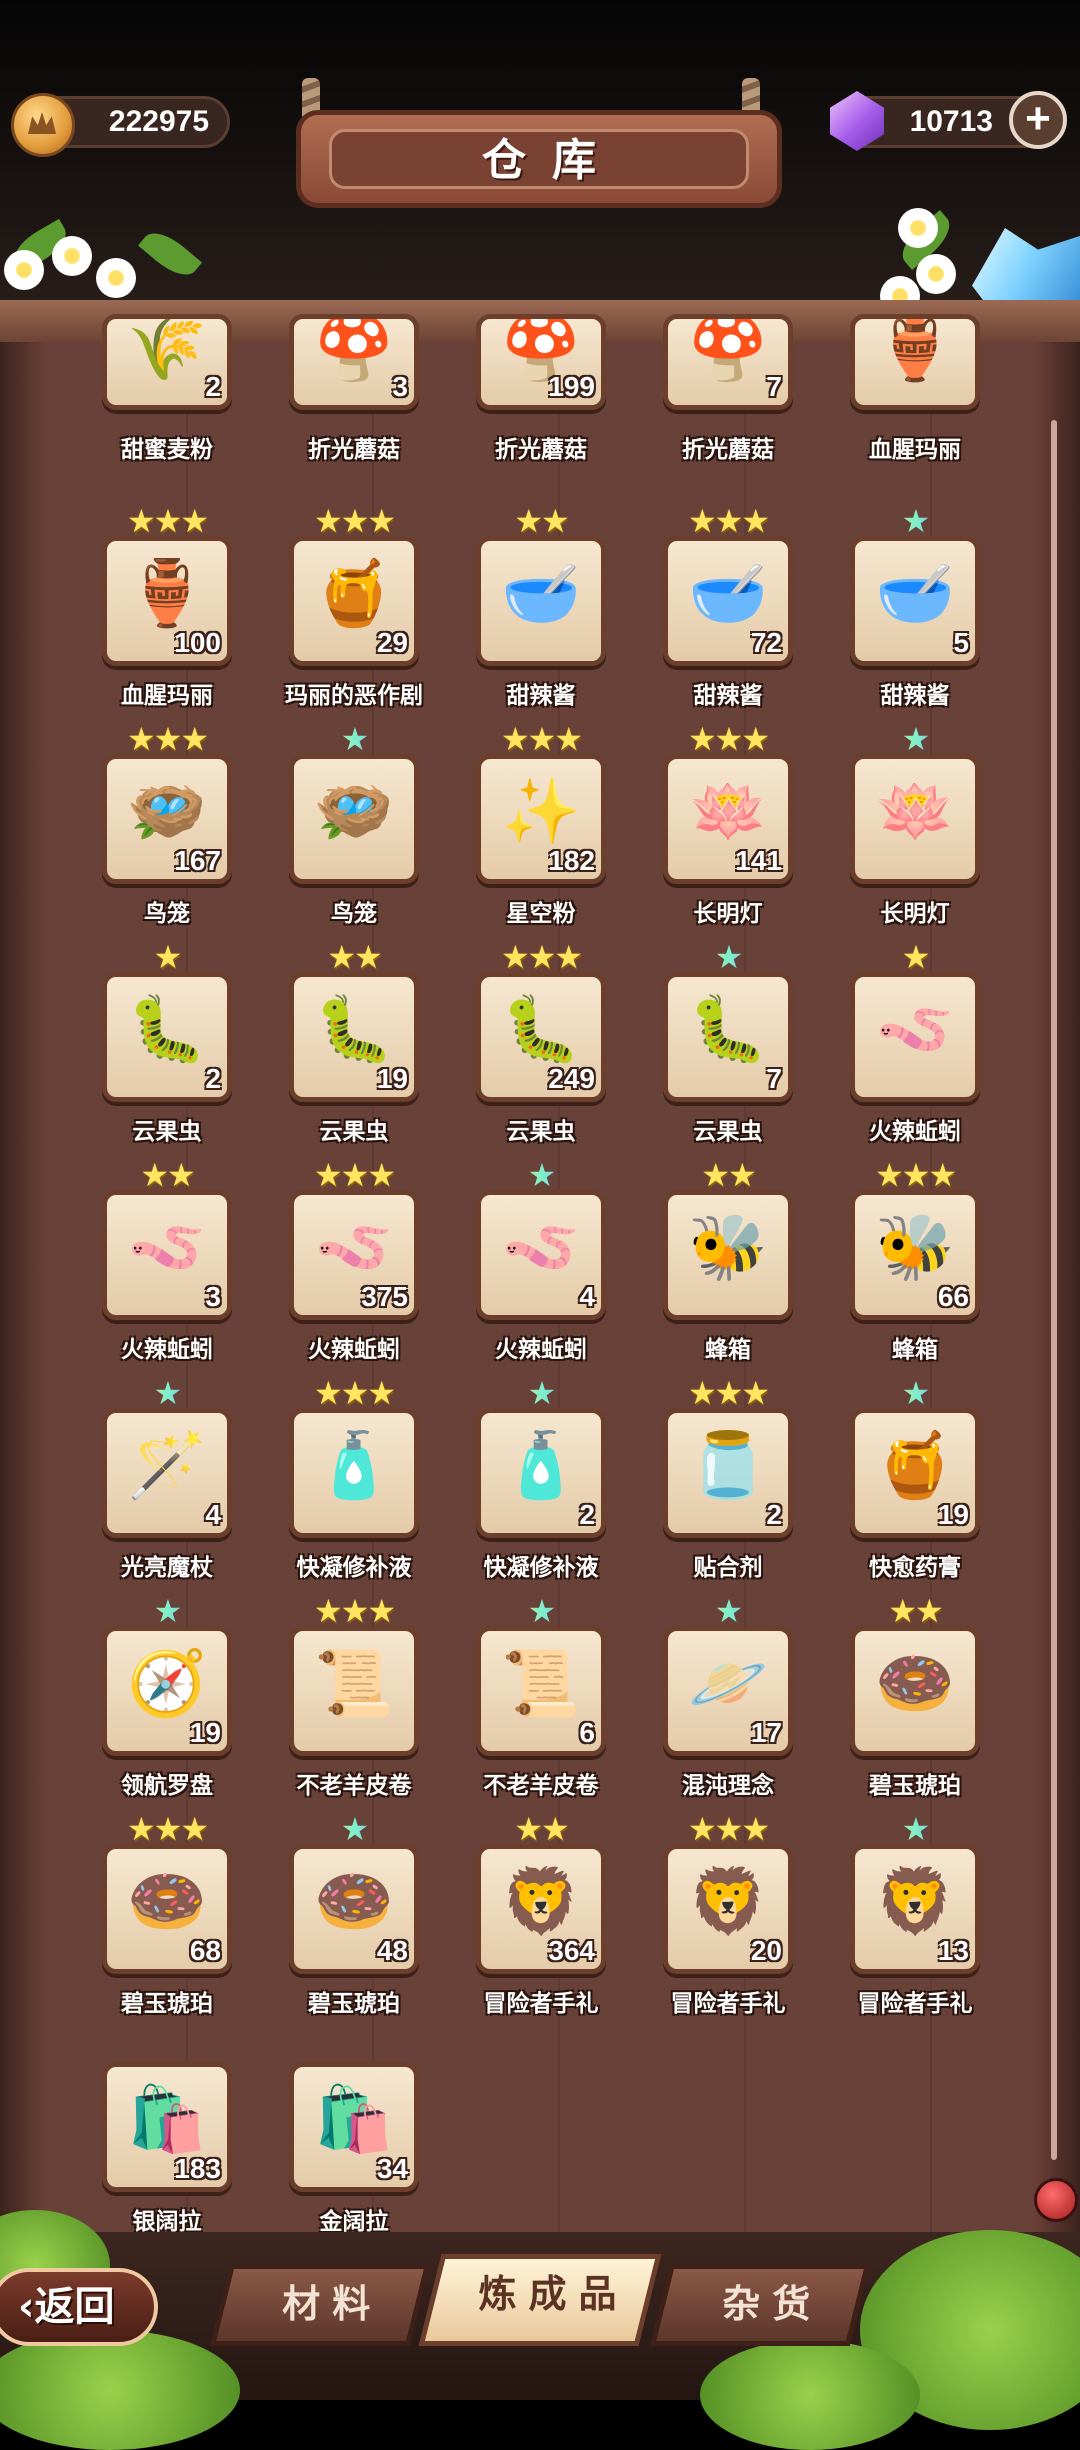 The width and height of the screenshot is (1080, 2450). Describe the element at coordinates (915, 601) in the screenshot. I see `item-slot: 🥣 5` at that location.